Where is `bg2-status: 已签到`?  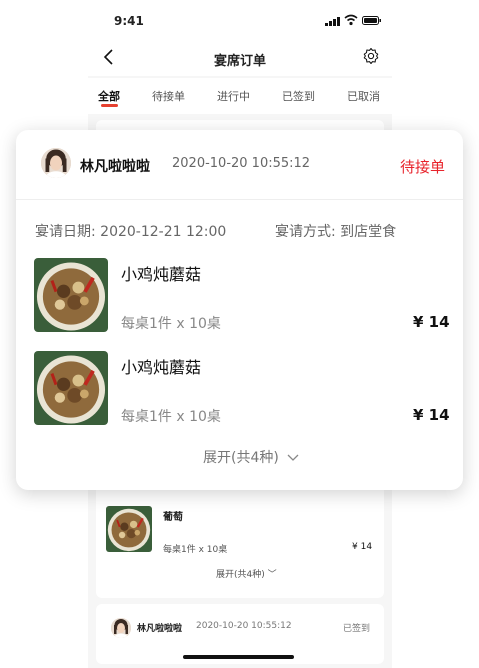
bg2-status: 已签到 is located at coordinates (357, 629).